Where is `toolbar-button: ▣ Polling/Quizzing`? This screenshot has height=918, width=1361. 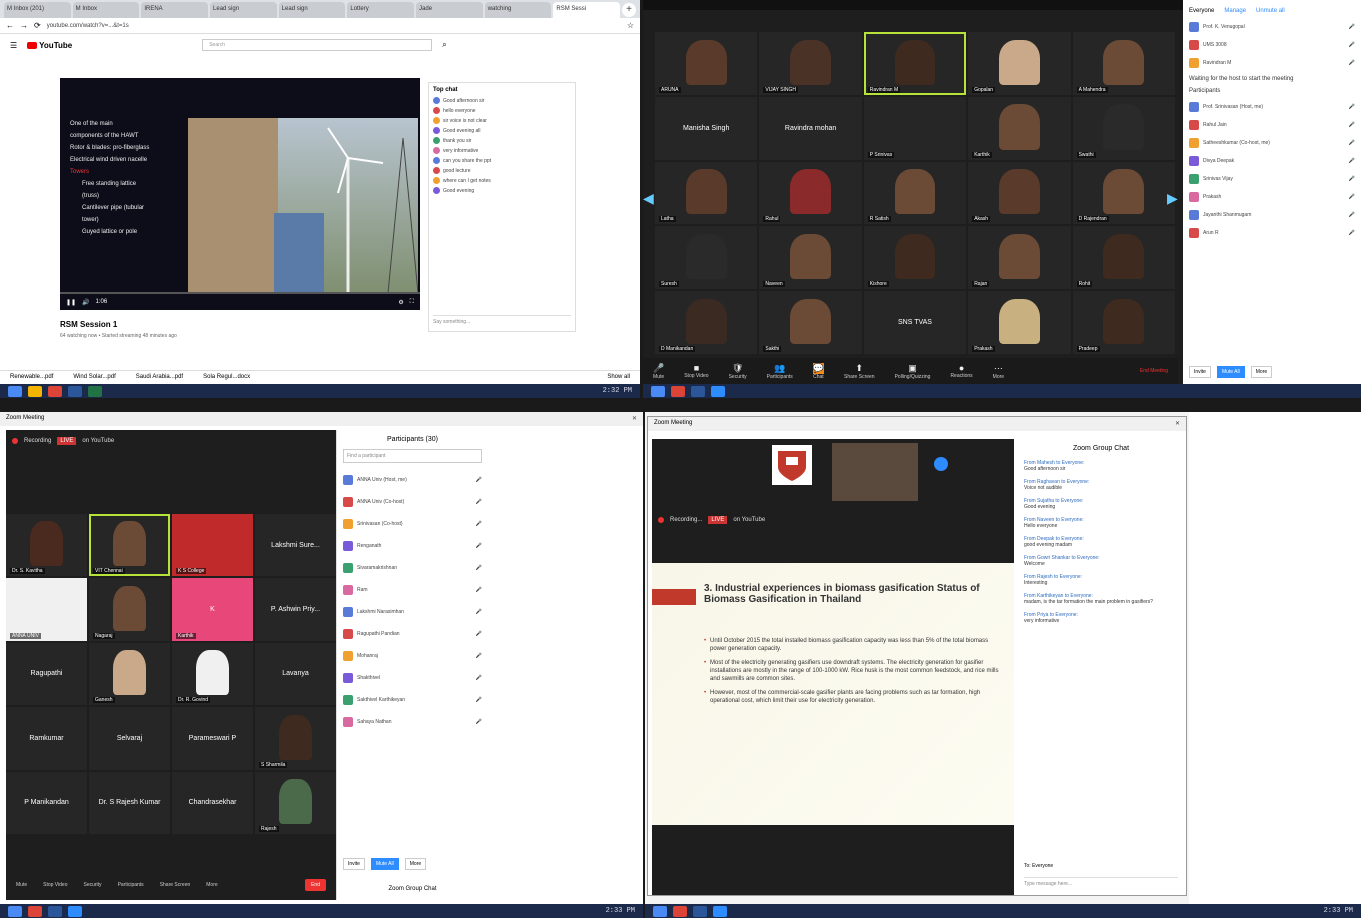
toolbar-button: ▣ Polling/Quizzing is located at coordinates (913, 371).